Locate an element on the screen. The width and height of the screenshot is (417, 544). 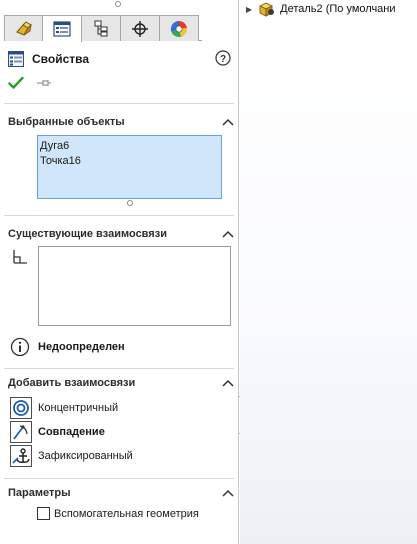
definition-status: Недоопределен is located at coordinates (81, 347).